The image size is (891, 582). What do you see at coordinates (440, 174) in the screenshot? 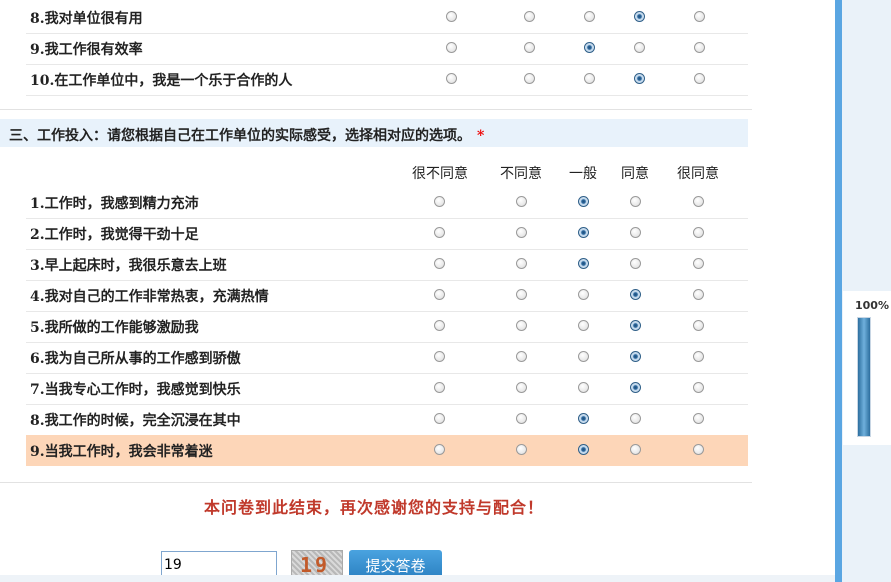
I see `option-header: 很不同意` at bounding box center [440, 174].